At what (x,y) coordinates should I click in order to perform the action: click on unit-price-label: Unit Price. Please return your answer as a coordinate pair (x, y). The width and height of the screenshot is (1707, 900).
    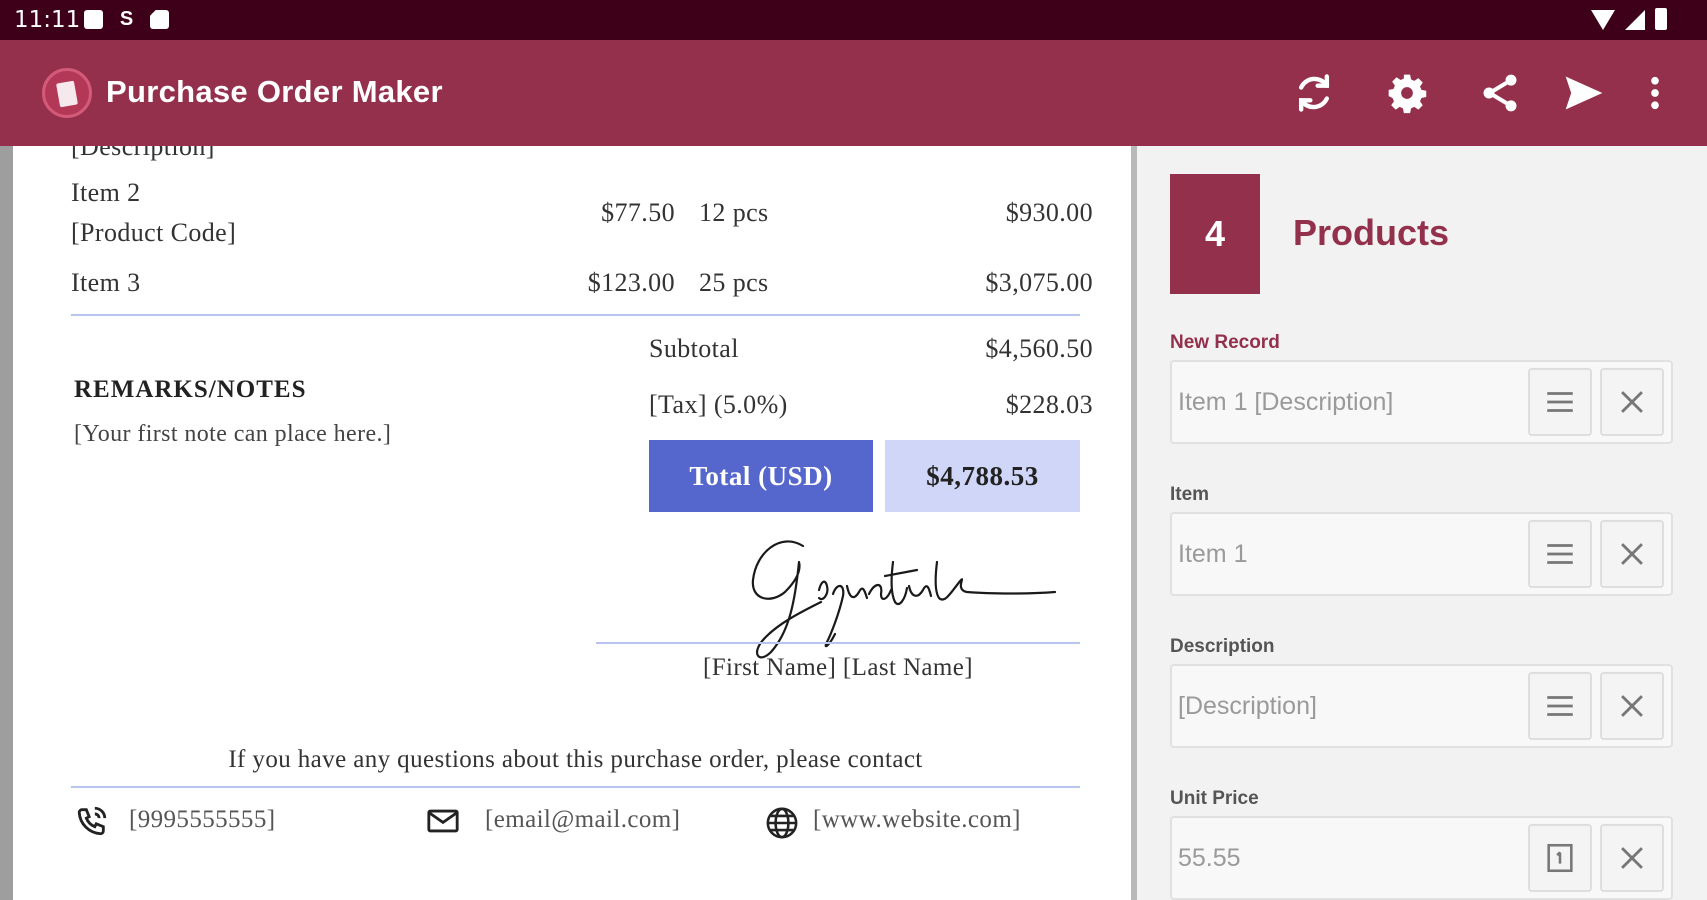
    Looking at the image, I should click on (1214, 798).